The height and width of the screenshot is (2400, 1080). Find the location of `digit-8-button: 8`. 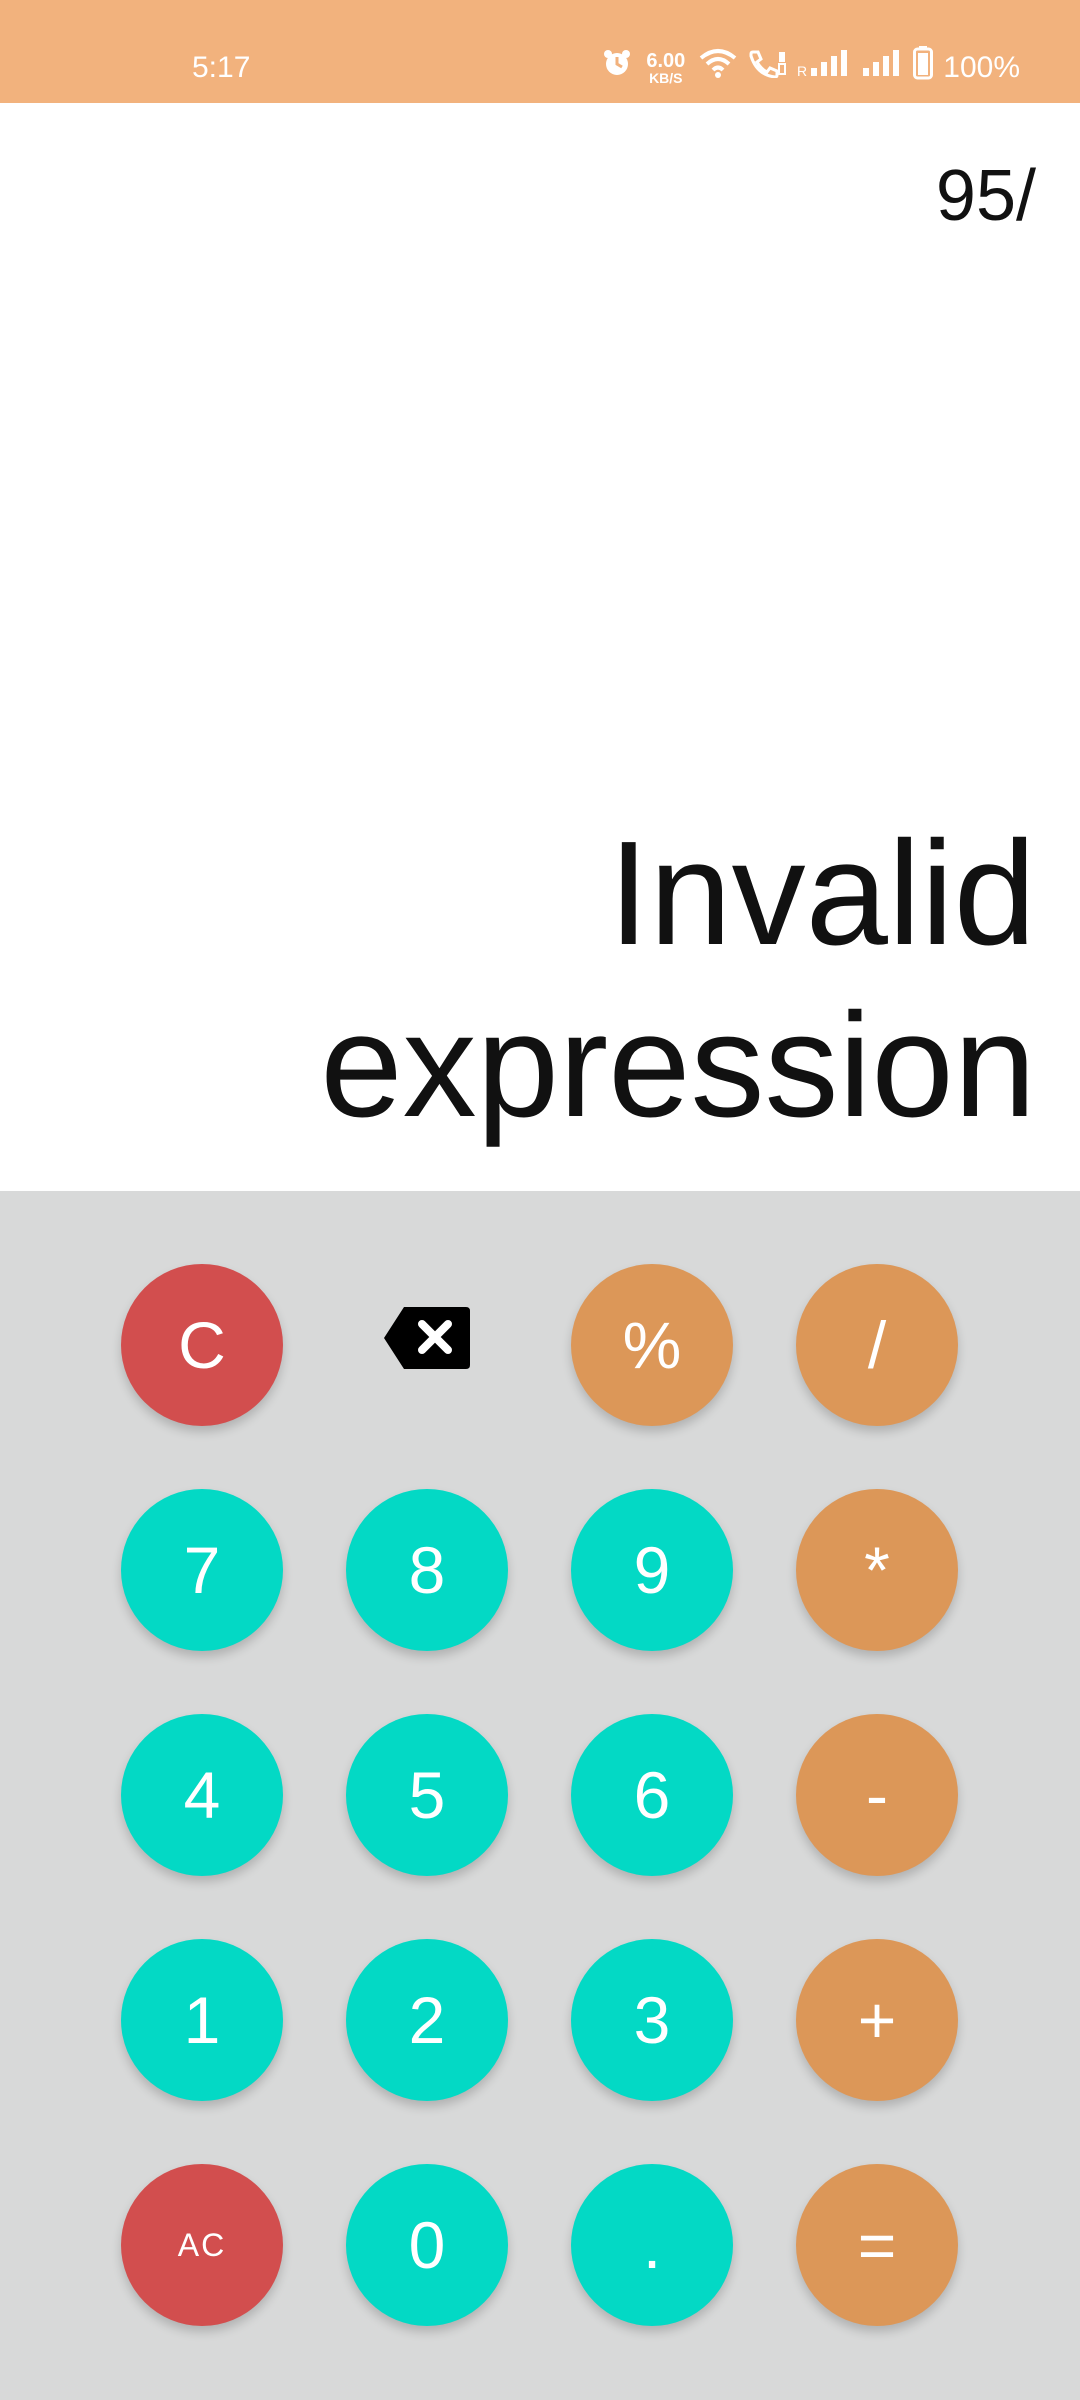

digit-8-button: 8 is located at coordinates (427, 1570).